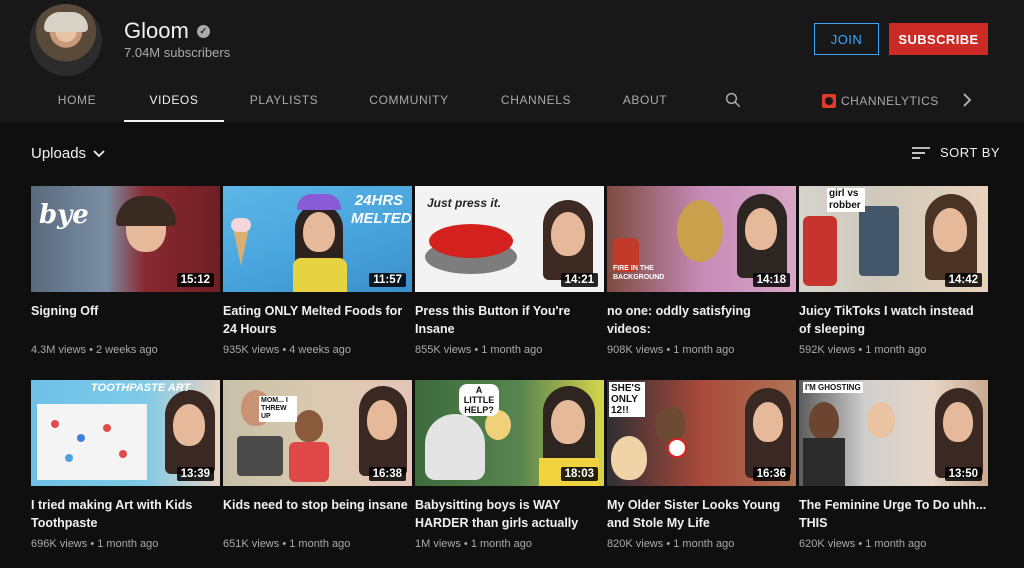 The height and width of the screenshot is (568, 1024). What do you see at coordinates (195, 474) in the screenshot?
I see `video-duration: 13:39` at bounding box center [195, 474].